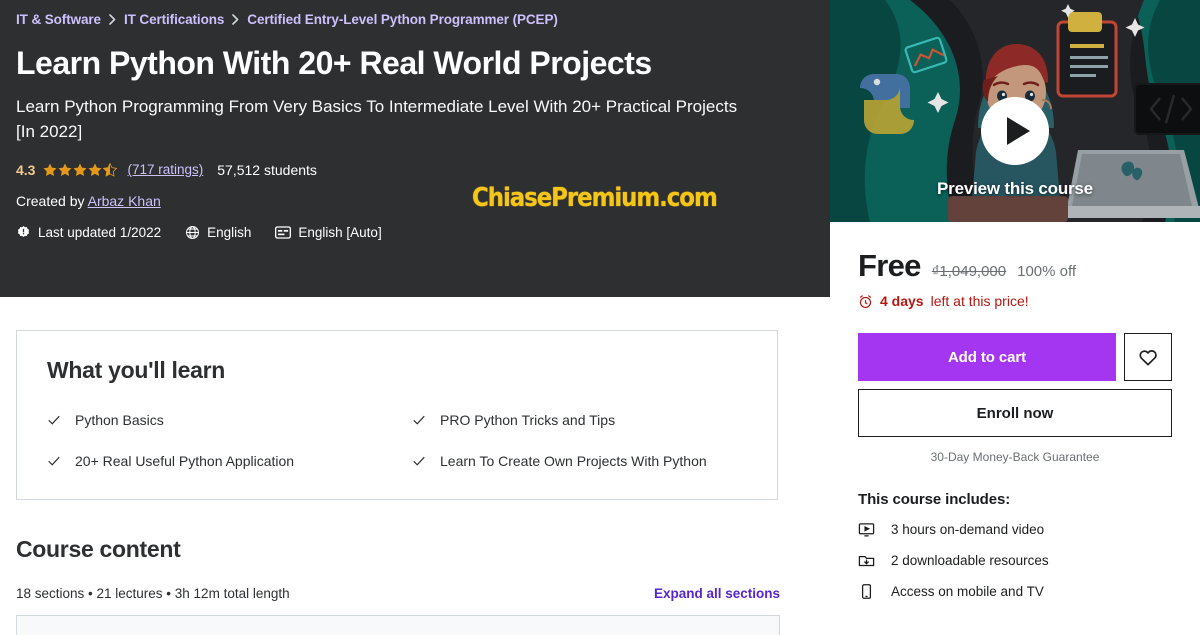 Image resolution: width=1200 pixels, height=635 pixels. I want to click on wishlist-button, so click(1148, 357).